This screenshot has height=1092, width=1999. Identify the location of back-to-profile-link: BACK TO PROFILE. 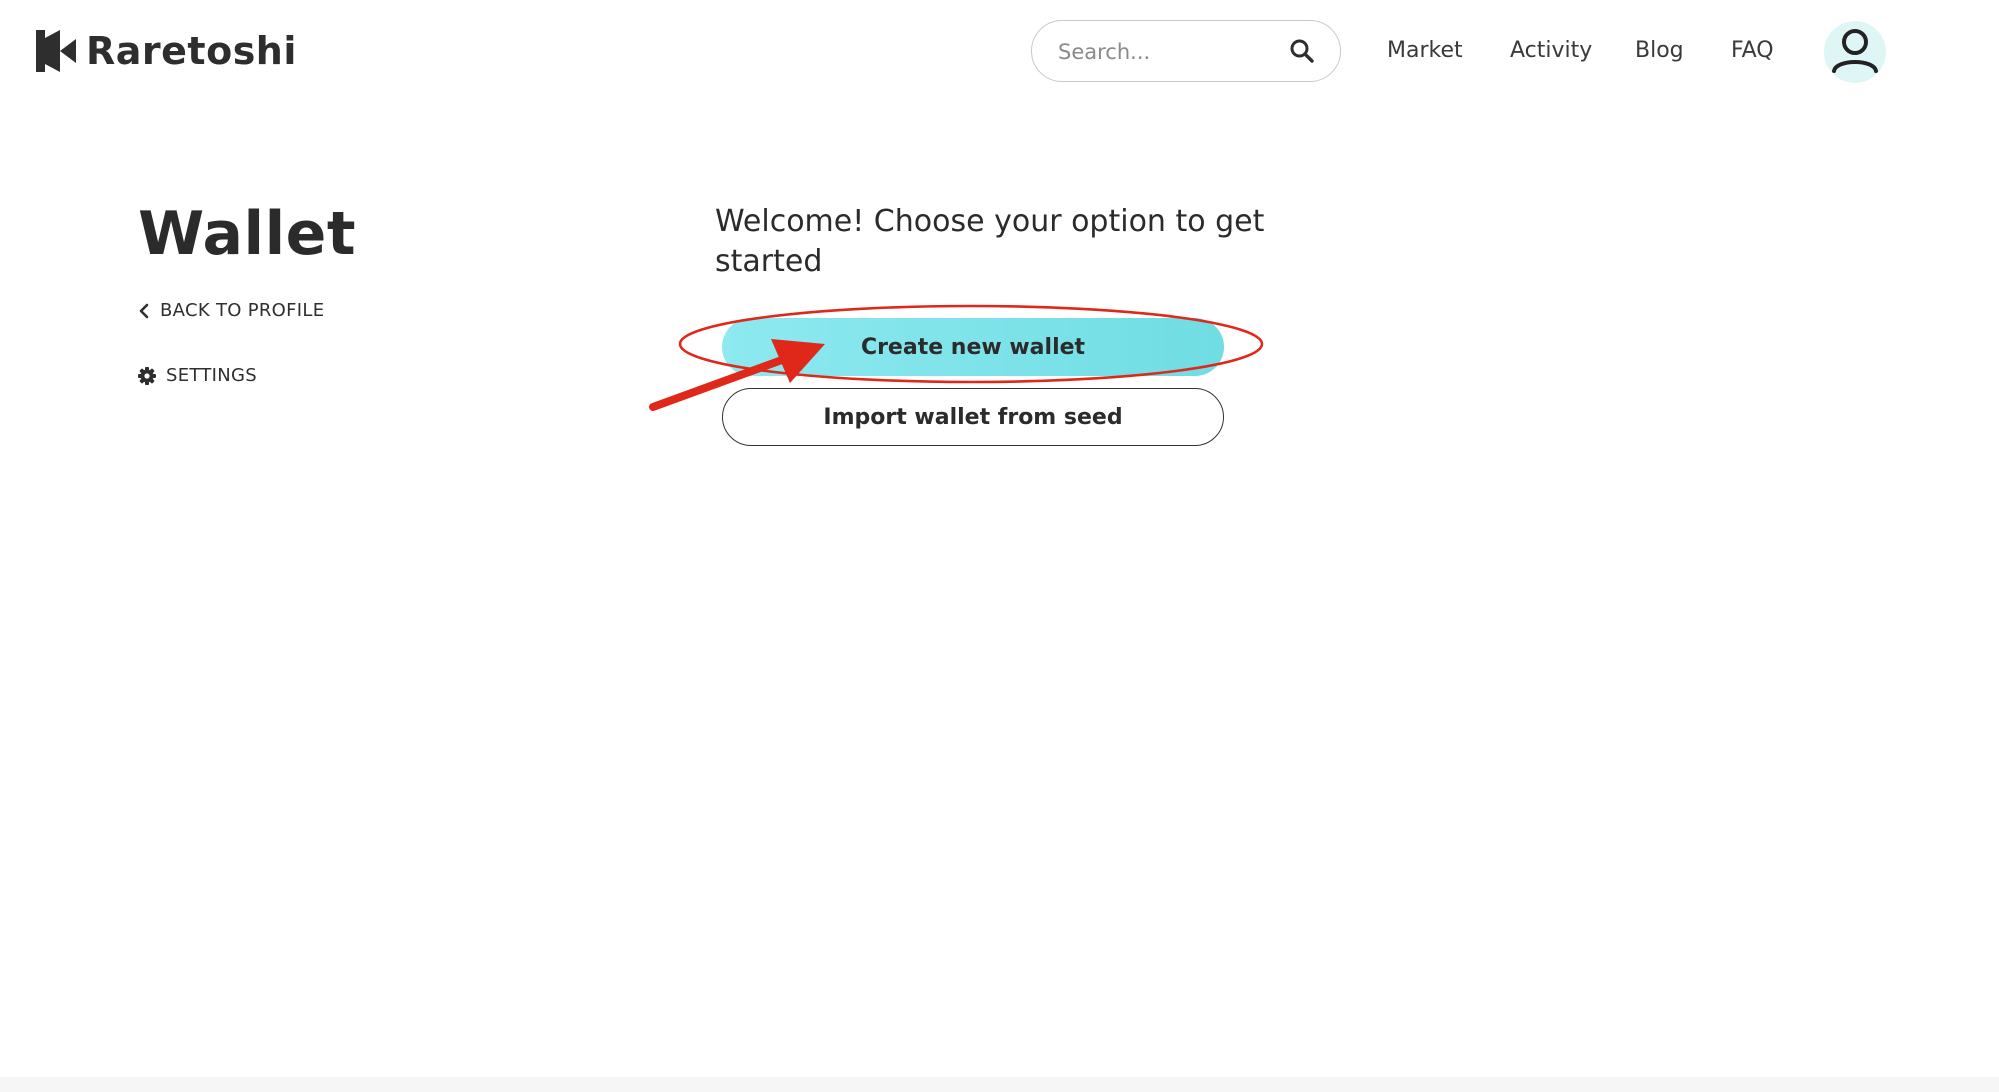
(231, 310).